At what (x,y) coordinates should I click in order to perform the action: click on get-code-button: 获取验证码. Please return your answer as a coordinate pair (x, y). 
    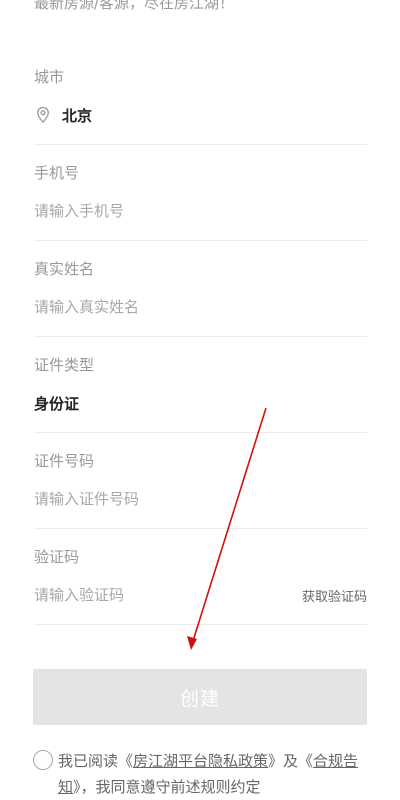
    Looking at the image, I should click on (334, 595).